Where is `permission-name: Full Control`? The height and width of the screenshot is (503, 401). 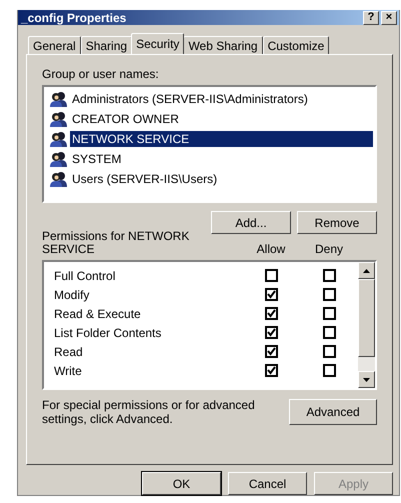 permission-name: Full Control is located at coordinates (85, 275).